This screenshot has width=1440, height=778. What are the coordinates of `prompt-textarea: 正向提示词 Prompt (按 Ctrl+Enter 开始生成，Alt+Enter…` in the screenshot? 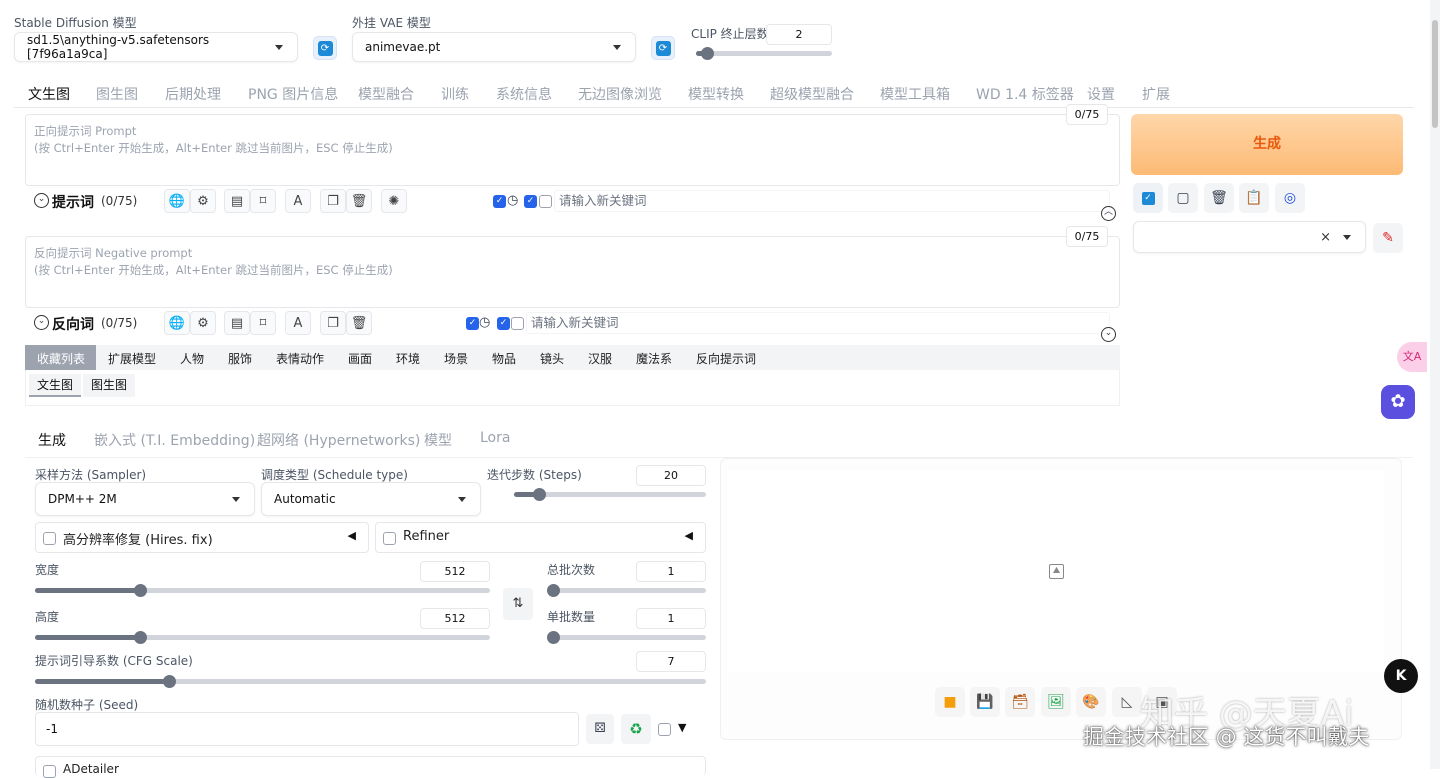 It's located at (572, 150).